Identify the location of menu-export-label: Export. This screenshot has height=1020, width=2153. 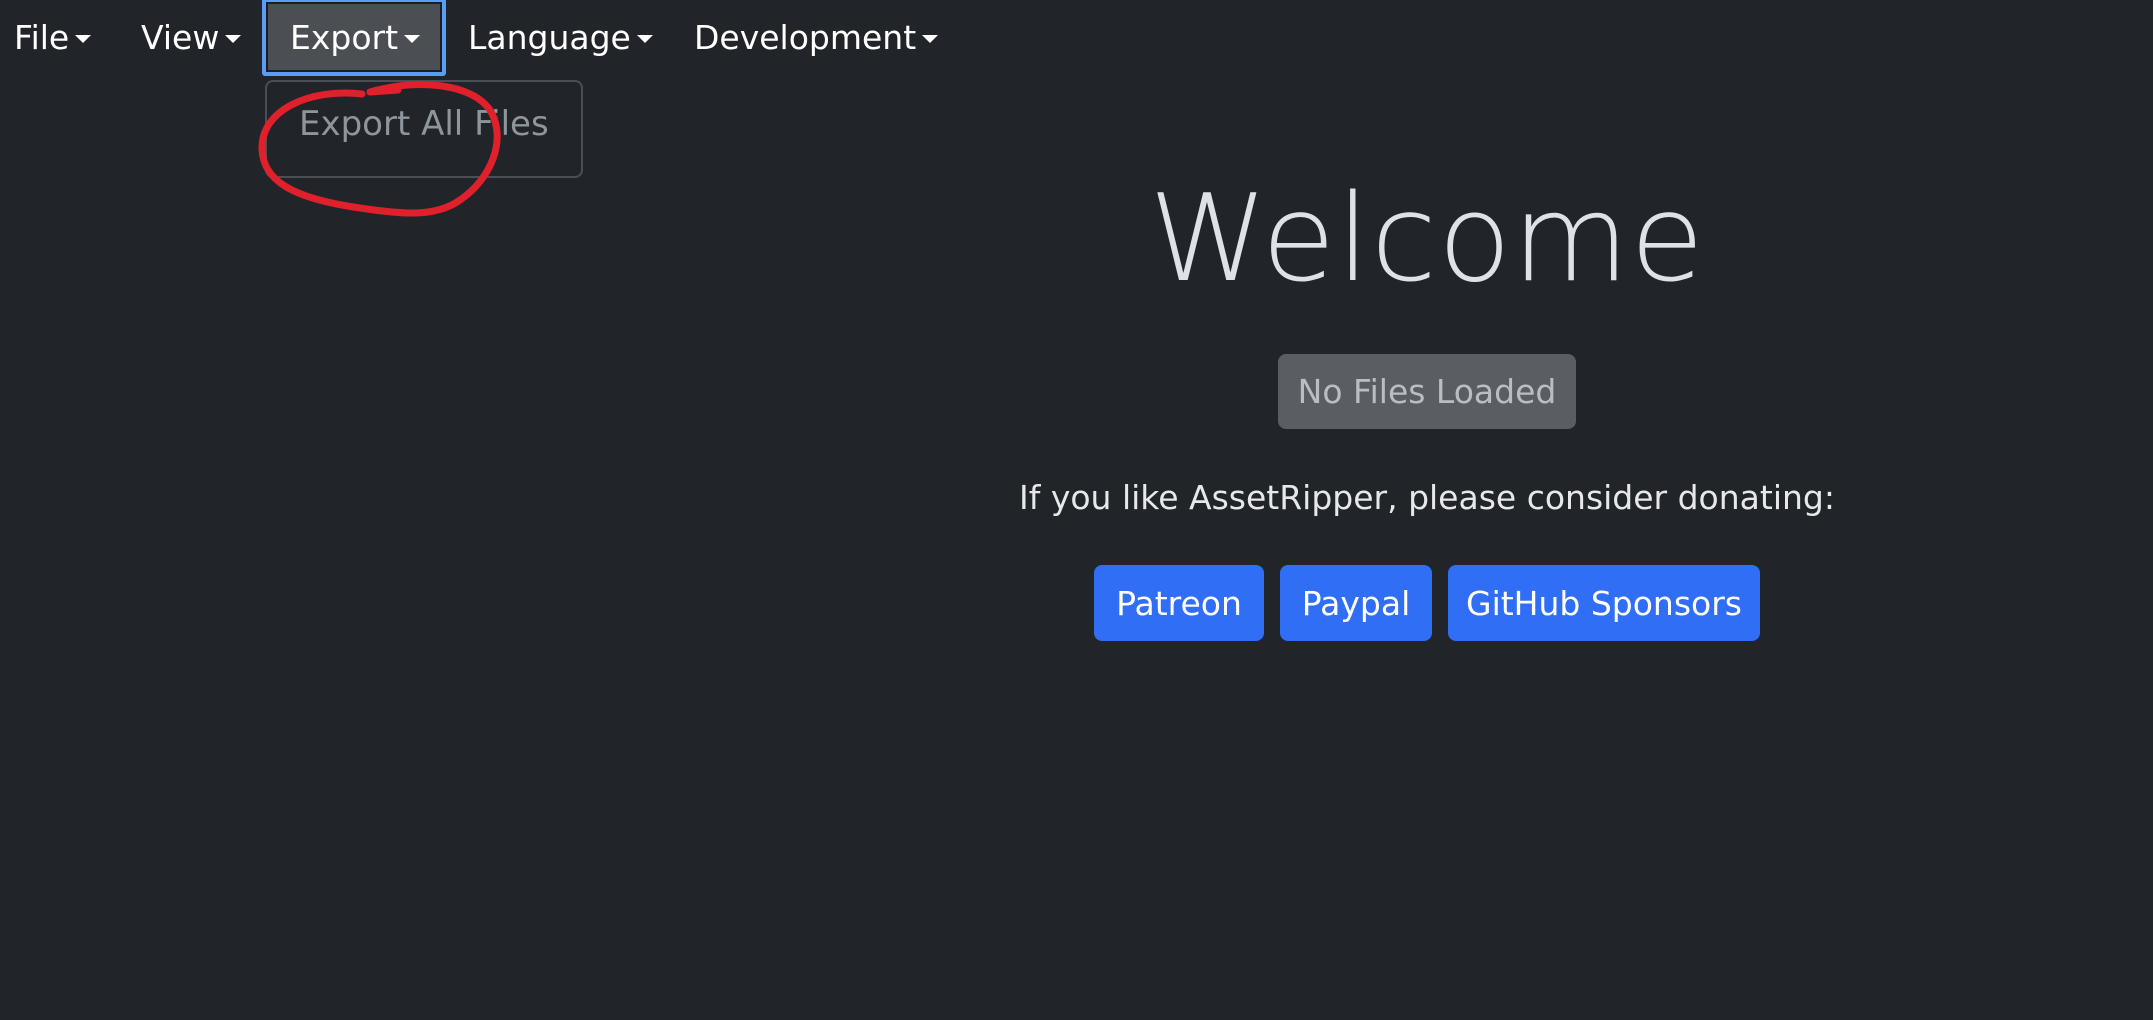
(344, 37).